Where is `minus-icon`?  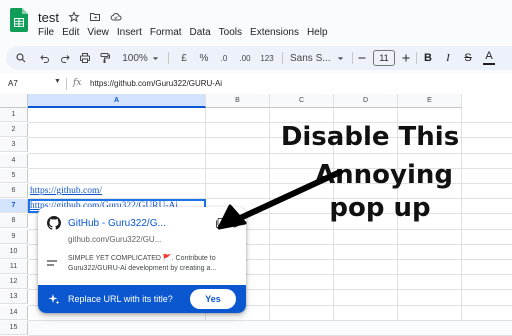
minus-icon is located at coordinates (362, 58).